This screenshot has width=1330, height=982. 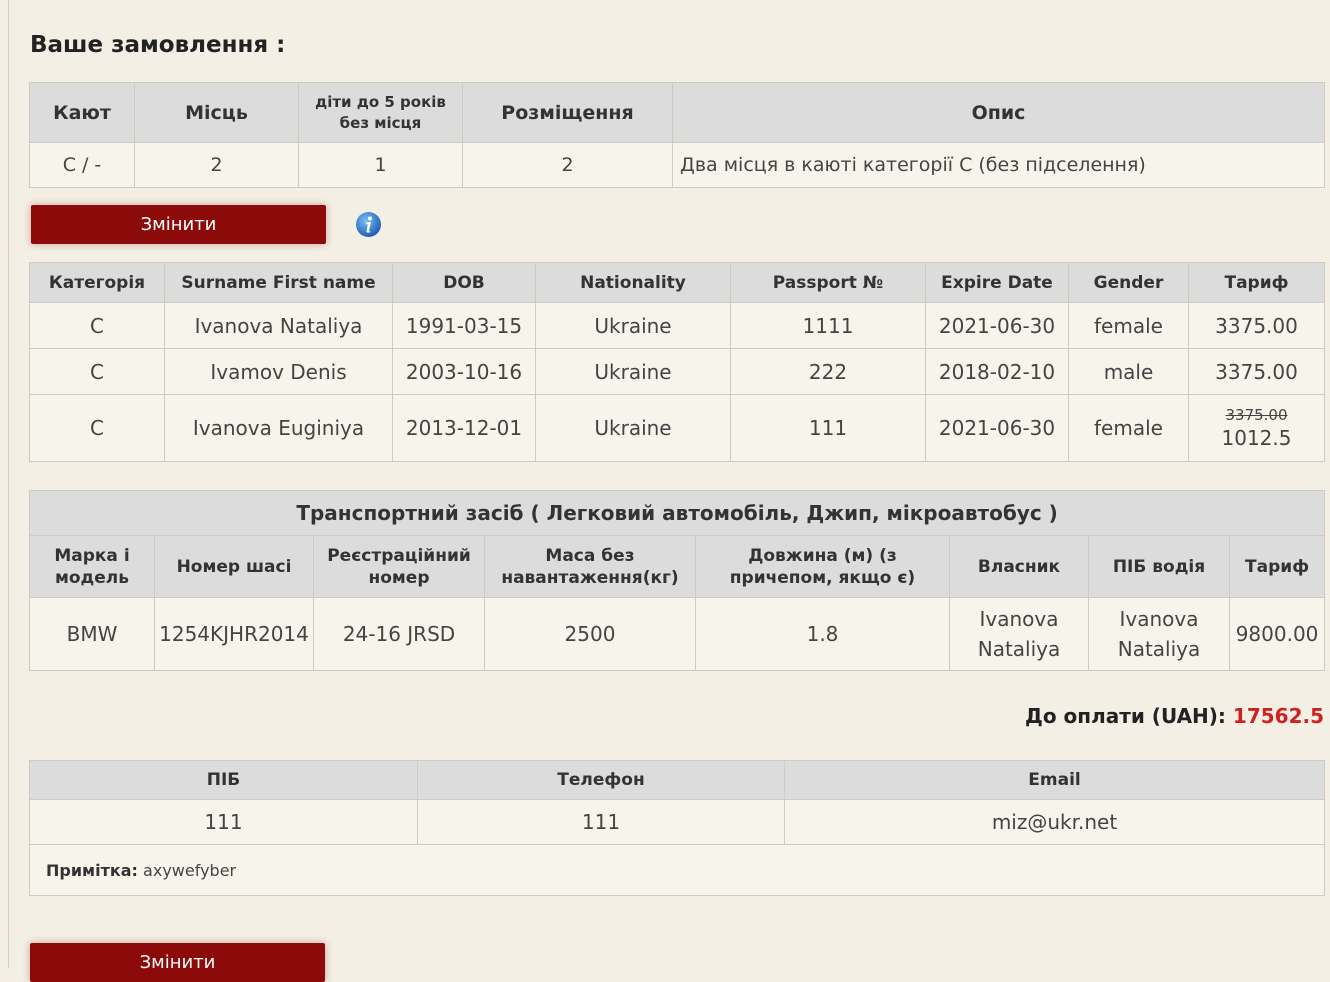 What do you see at coordinates (278, 325) in the screenshot?
I see `passenger-name: Ivanova Nataliya` at bounding box center [278, 325].